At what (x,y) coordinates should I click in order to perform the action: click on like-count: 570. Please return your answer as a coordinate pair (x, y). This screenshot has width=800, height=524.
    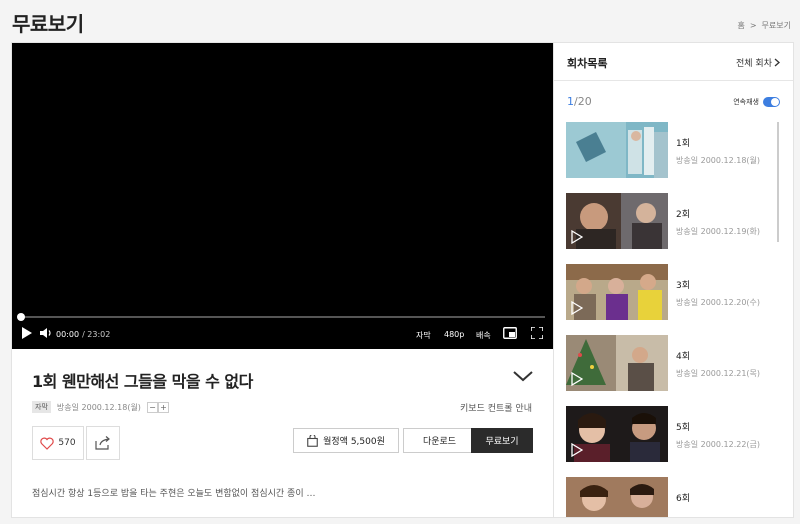
    Looking at the image, I should click on (67, 443).